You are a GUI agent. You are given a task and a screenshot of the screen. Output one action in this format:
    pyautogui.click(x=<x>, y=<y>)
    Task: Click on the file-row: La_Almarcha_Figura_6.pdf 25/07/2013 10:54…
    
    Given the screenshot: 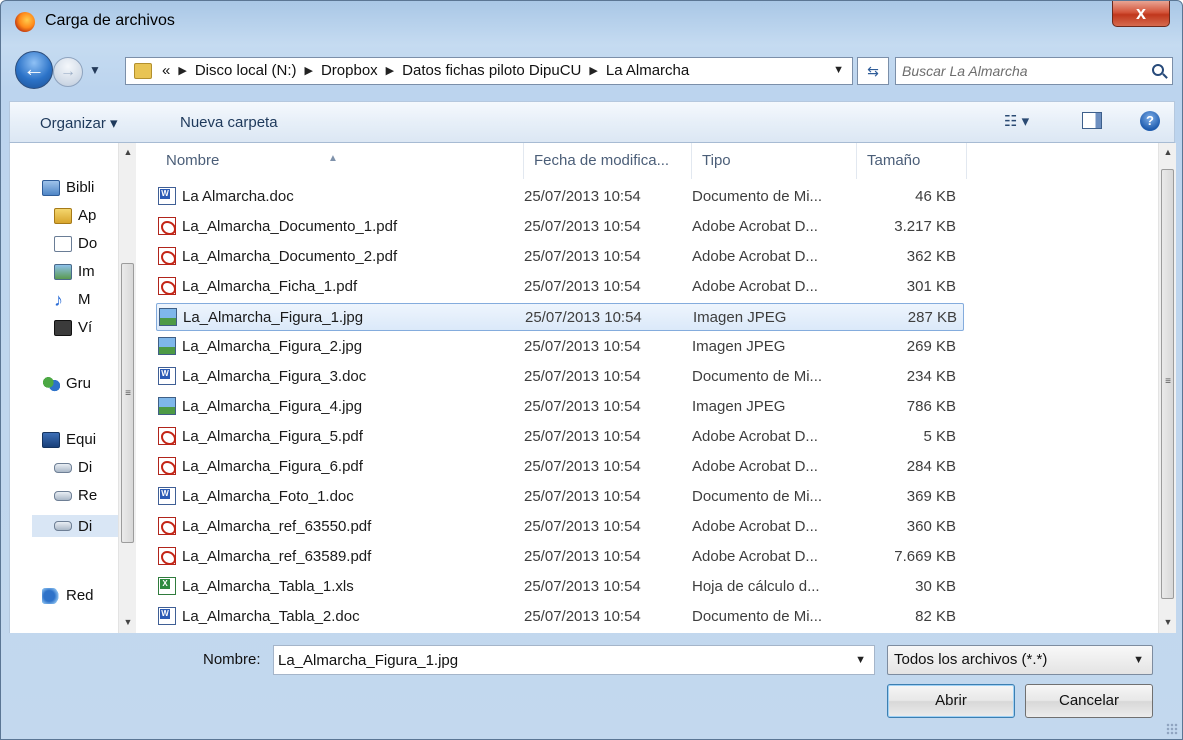 What is the action you would take?
    pyautogui.click(x=560, y=467)
    